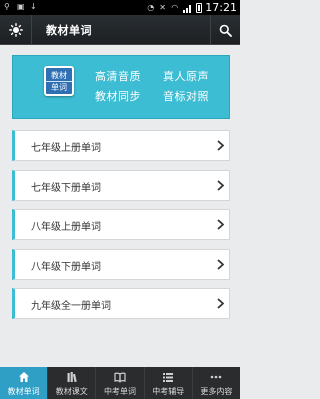  Describe the element at coordinates (188, 8) in the screenshot. I see `signal-icon` at that location.